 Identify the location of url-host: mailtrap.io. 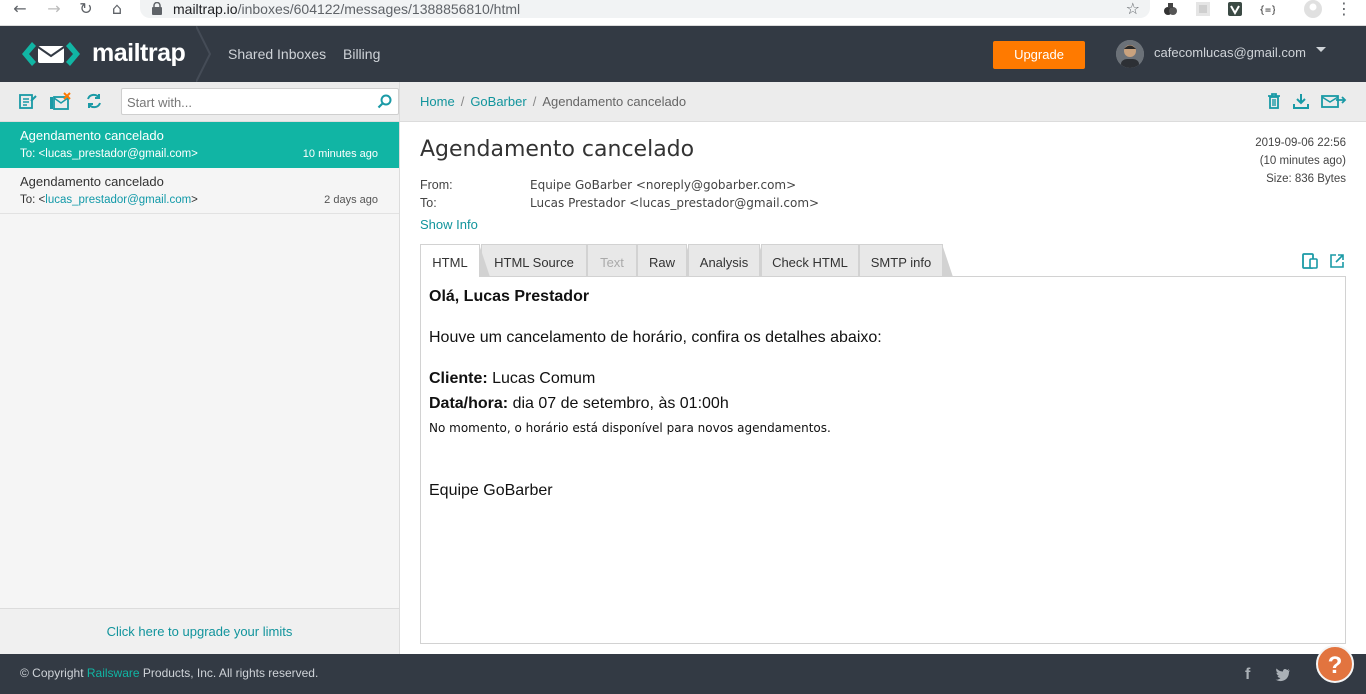
(205, 9).